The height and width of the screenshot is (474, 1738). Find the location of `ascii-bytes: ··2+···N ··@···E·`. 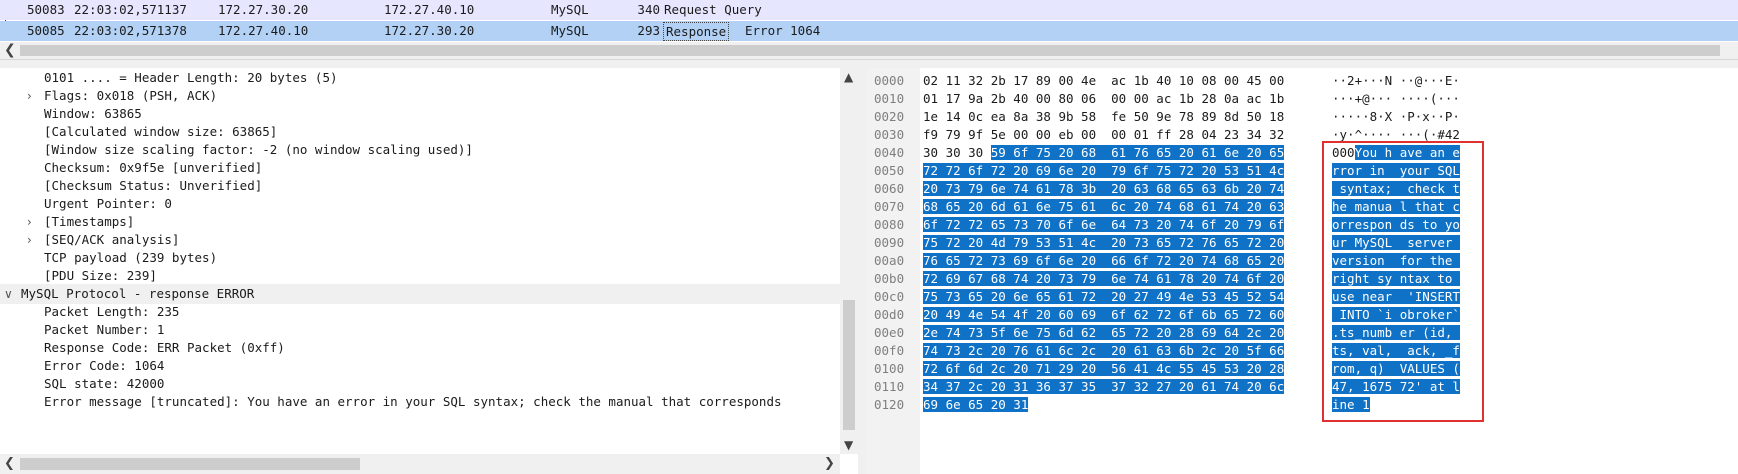

ascii-bytes: ··2+···N ··@···E· is located at coordinates (1396, 80).